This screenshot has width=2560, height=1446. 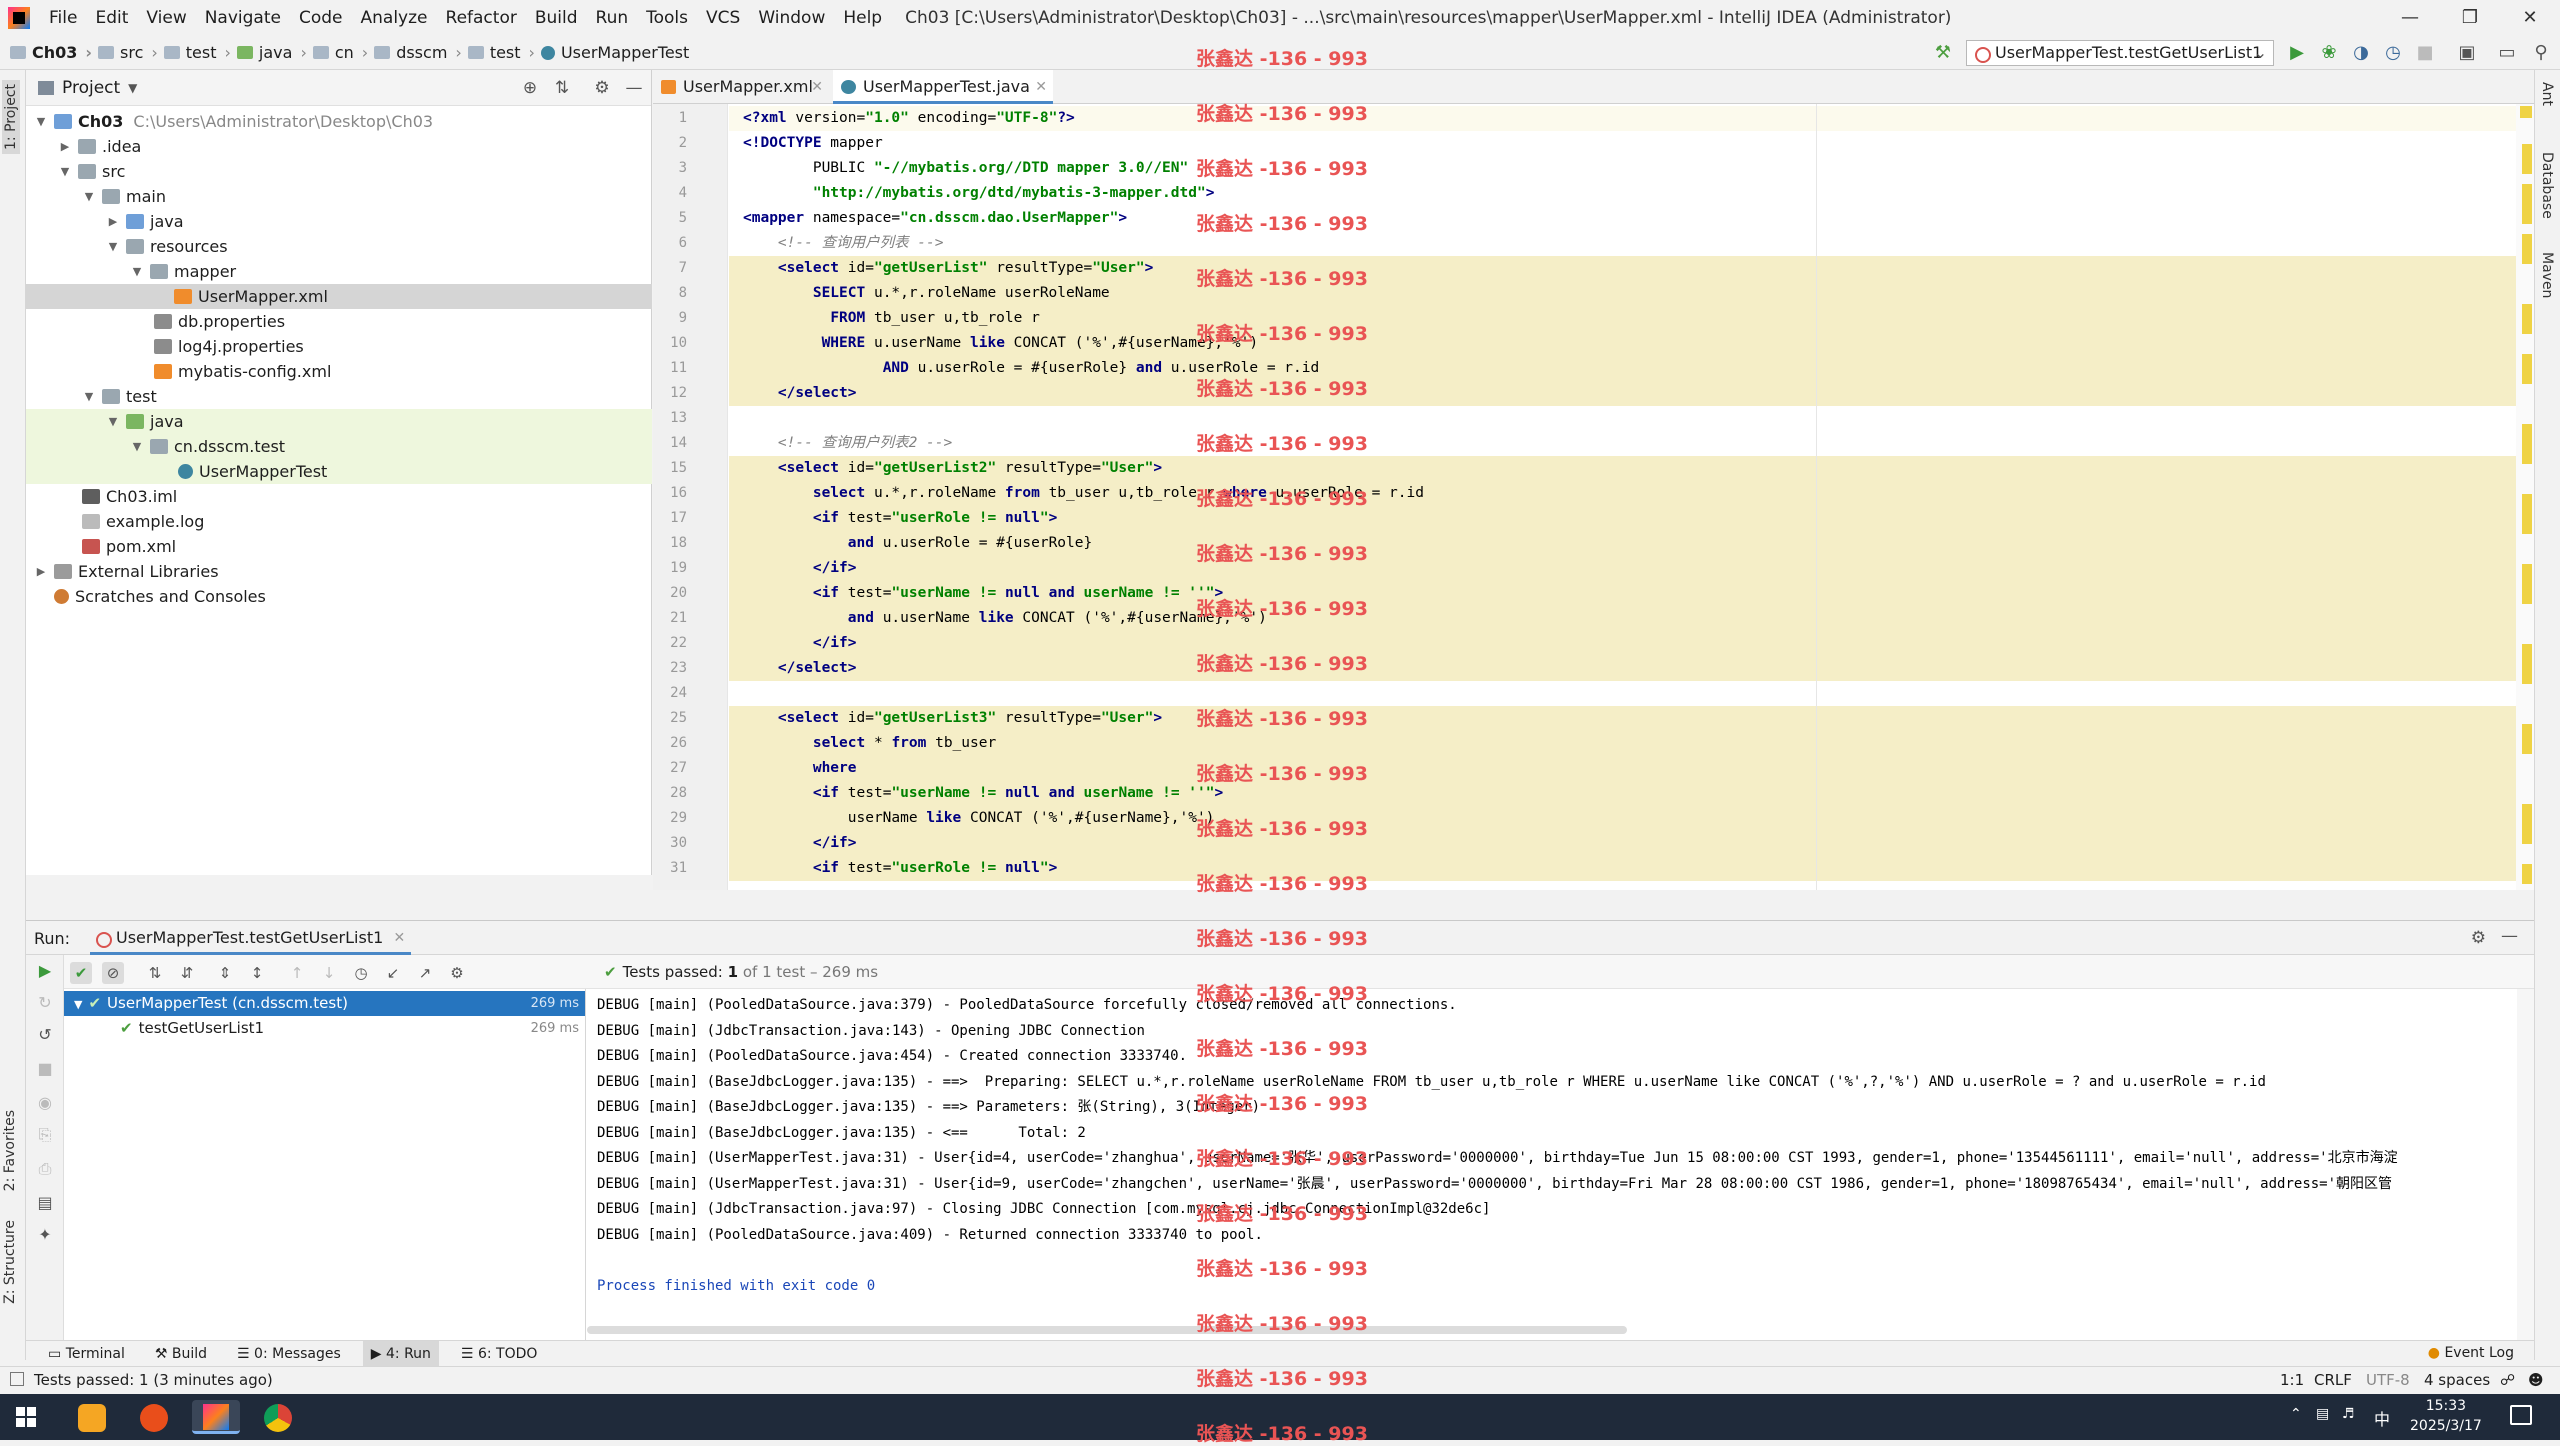 I want to click on code-line: <if test="userRole != null">, so click(x=1622, y=868).